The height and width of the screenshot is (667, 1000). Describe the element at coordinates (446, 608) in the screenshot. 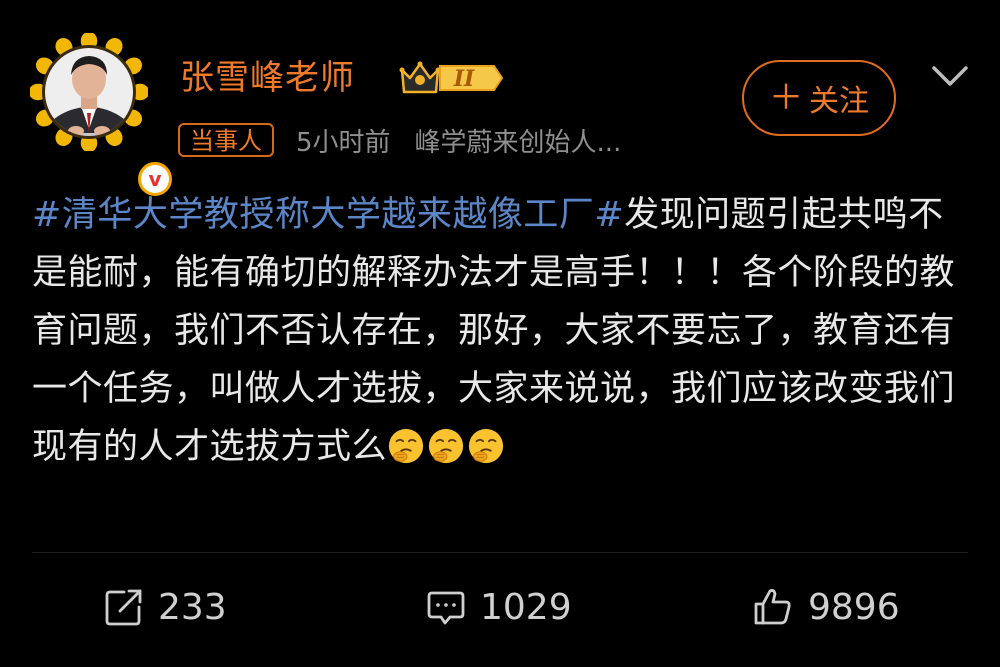

I see `comment-icon` at that location.